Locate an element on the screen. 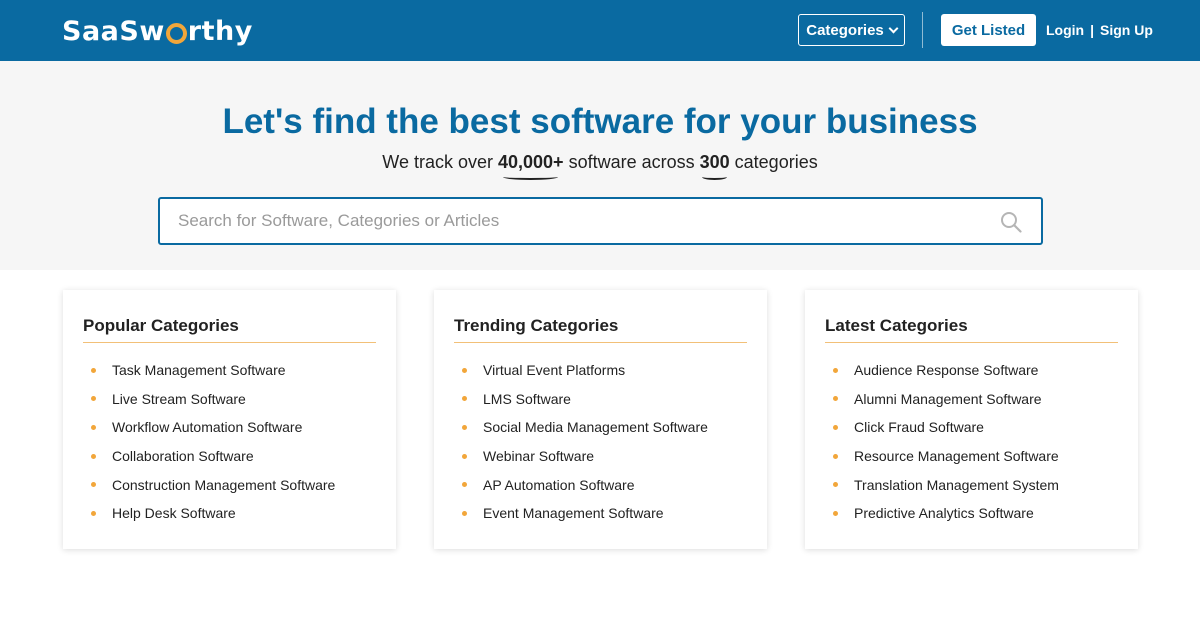 The height and width of the screenshot is (630, 1200). list-item-label: AP Automation Software is located at coordinates (559, 484).